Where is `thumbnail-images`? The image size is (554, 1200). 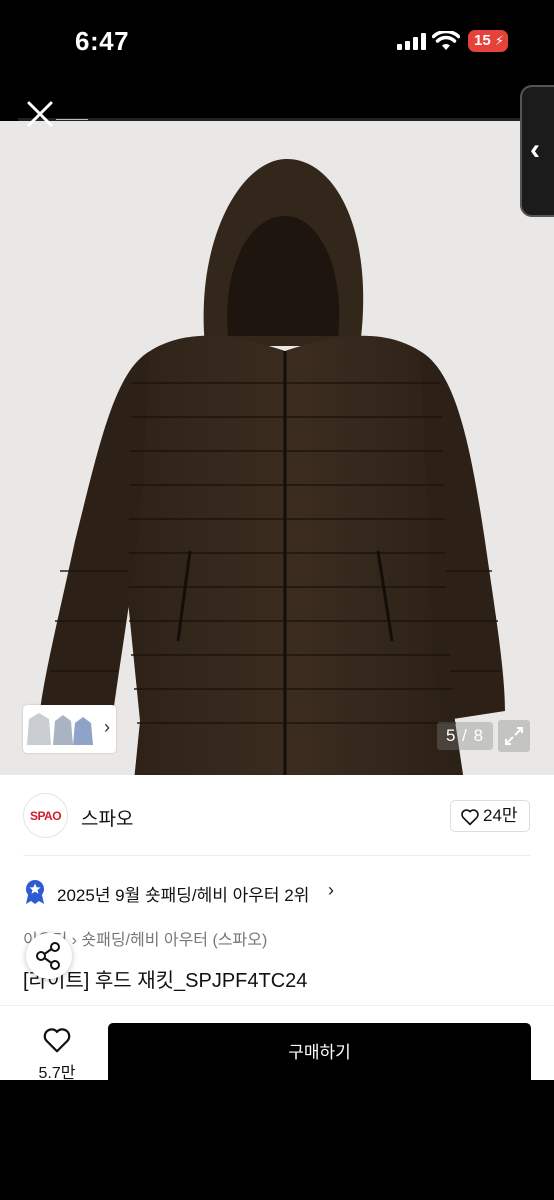
thumbnail-images is located at coordinates (60, 729).